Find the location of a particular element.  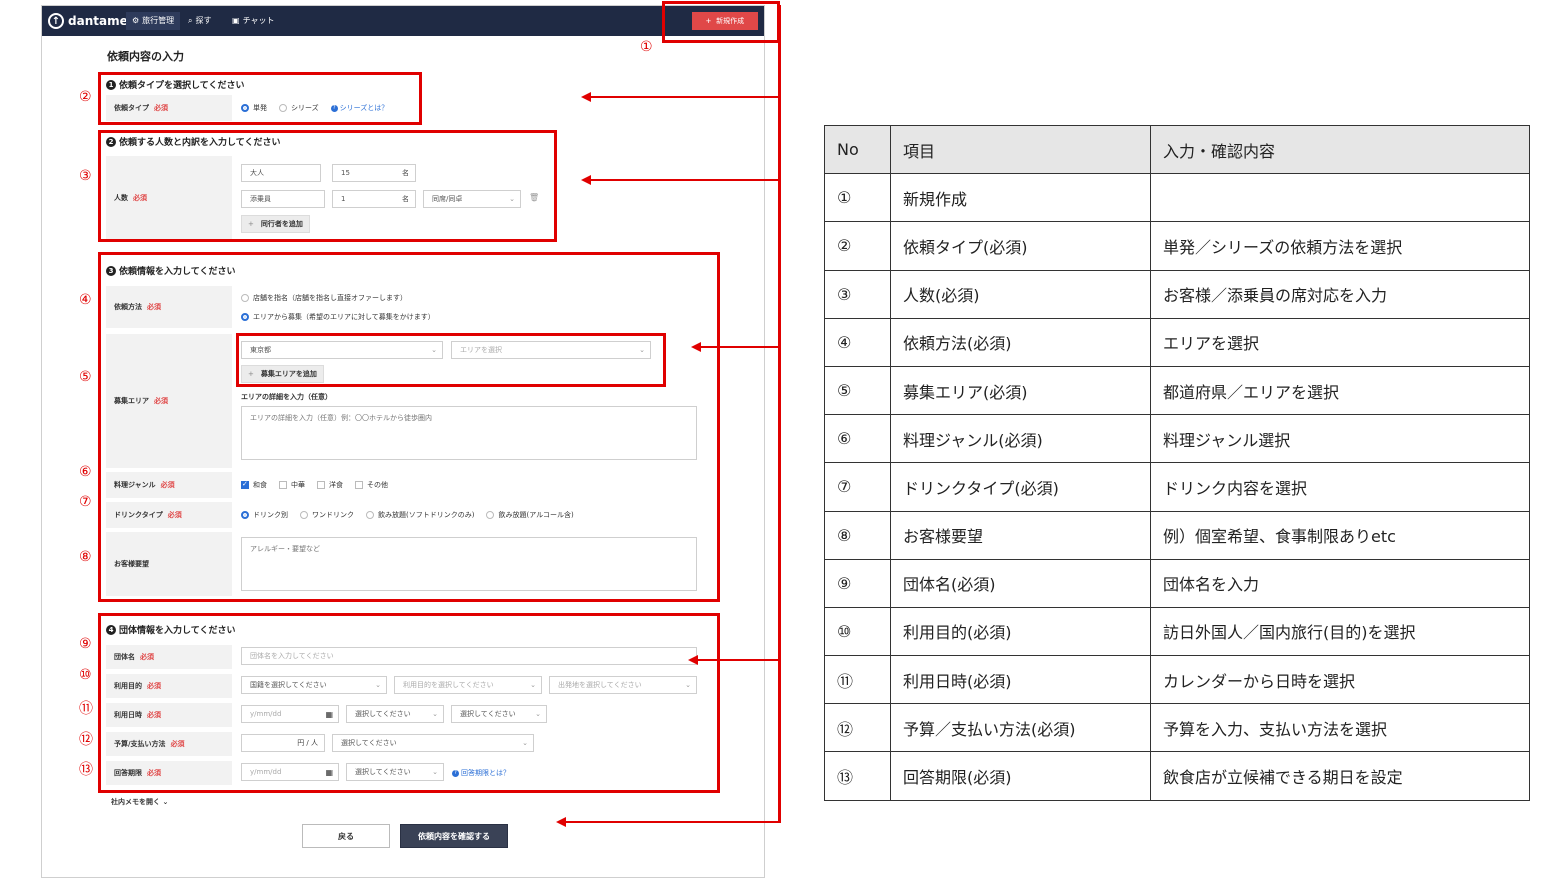

logo-icon: ↑ is located at coordinates (56, 21).